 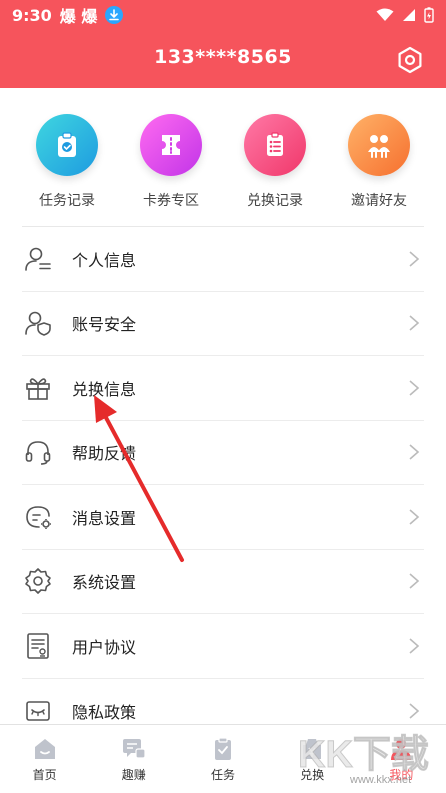 What do you see at coordinates (385, 14) in the screenshot?
I see `wifi-icon` at bounding box center [385, 14].